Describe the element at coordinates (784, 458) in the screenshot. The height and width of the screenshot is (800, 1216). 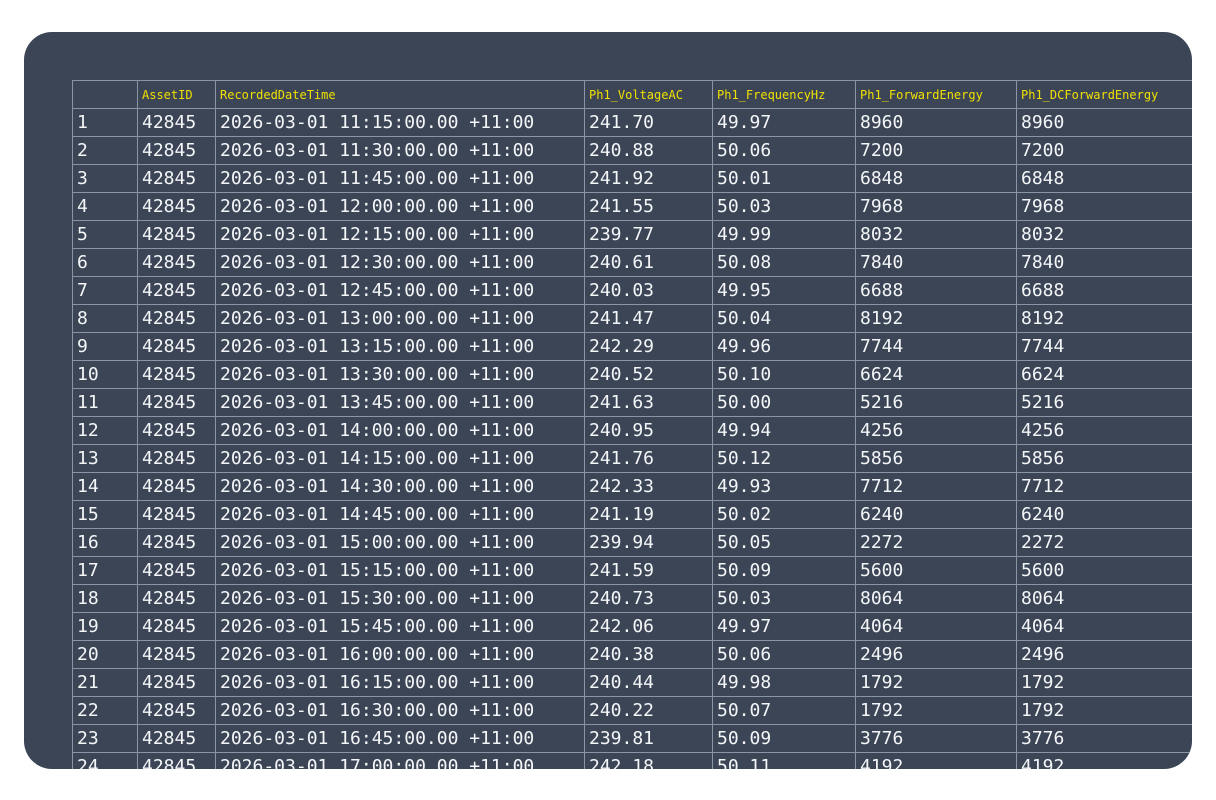
I see `frequency-cell: 50.12` at that location.